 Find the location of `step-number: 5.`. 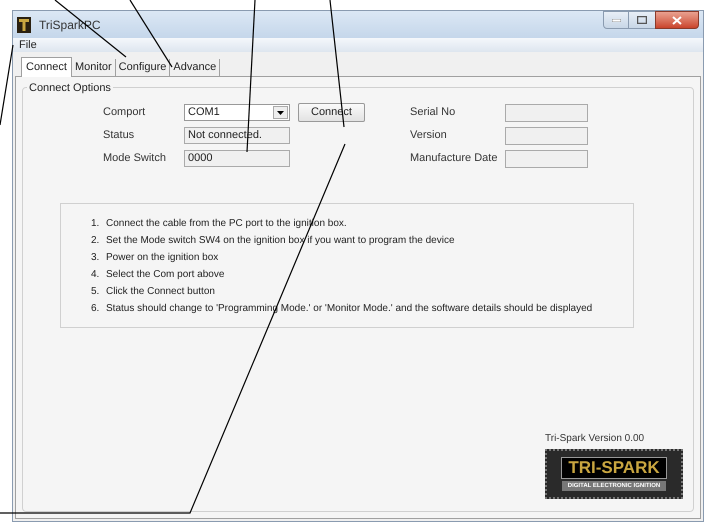

step-number: 5. is located at coordinates (95, 291).